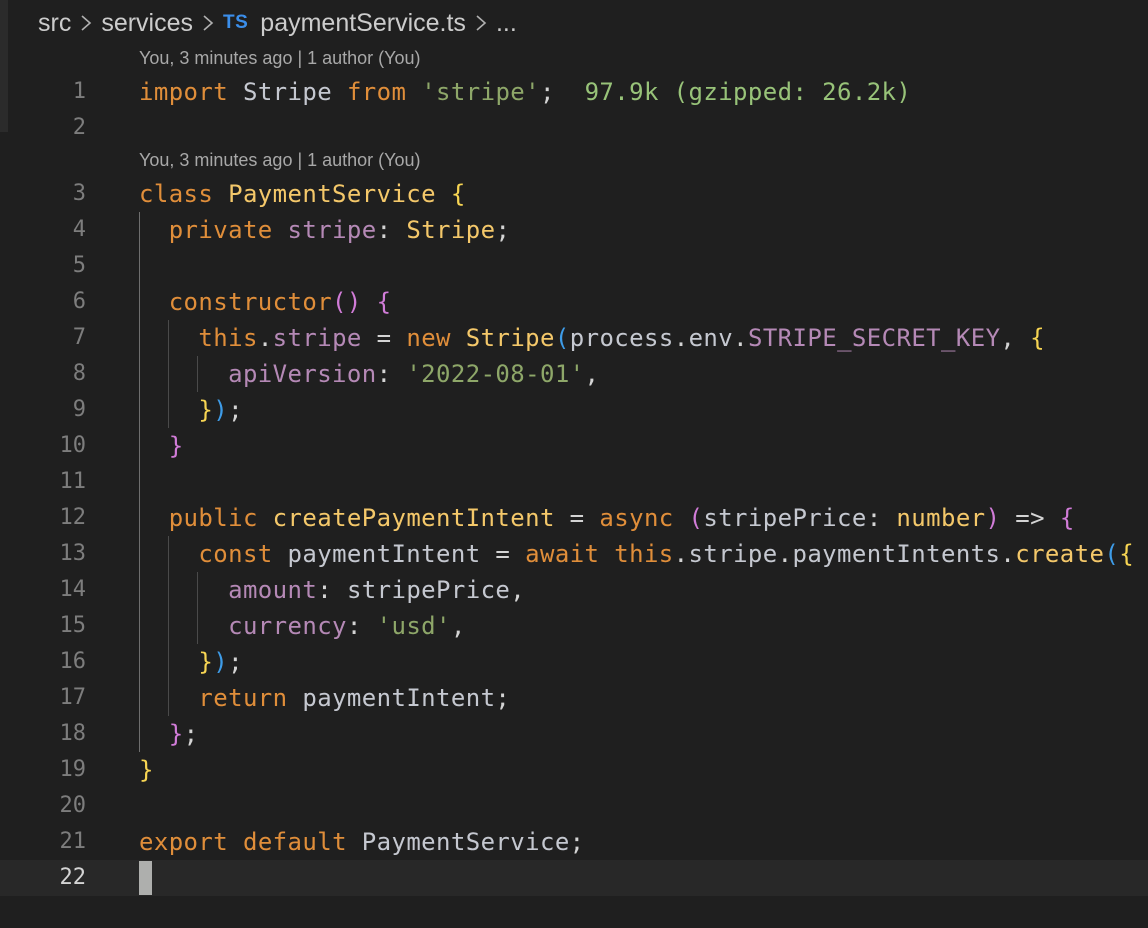 Image resolution: width=1148 pixels, height=928 pixels. What do you see at coordinates (73, 589) in the screenshot?
I see `line-number: 14` at bounding box center [73, 589].